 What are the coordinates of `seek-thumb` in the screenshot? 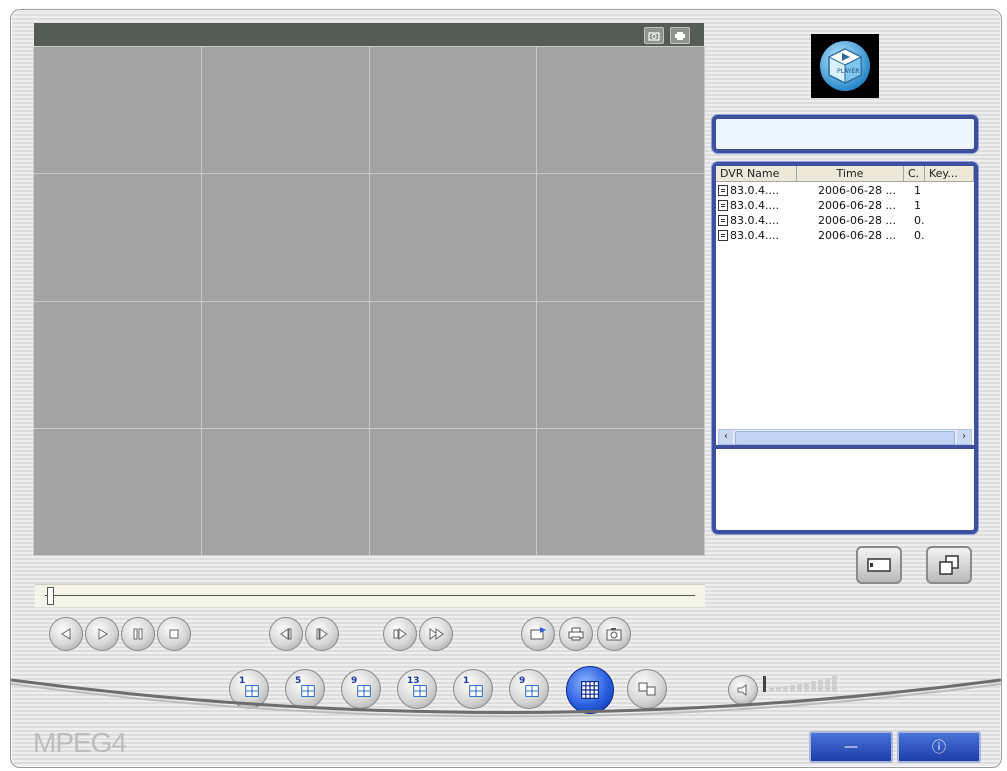 It's located at (50, 596).